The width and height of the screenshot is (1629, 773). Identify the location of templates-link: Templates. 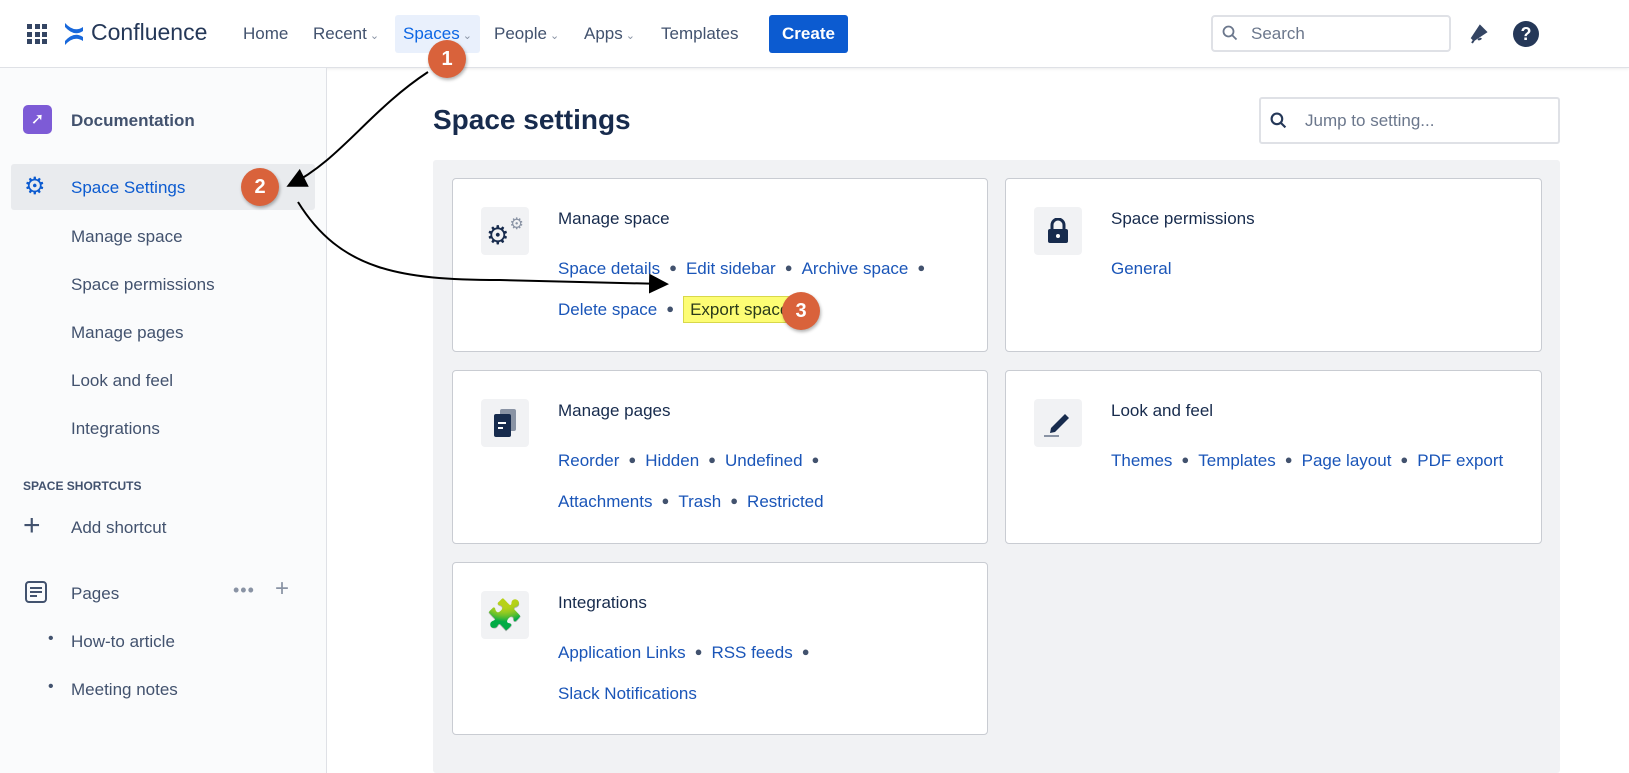
(1236, 460).